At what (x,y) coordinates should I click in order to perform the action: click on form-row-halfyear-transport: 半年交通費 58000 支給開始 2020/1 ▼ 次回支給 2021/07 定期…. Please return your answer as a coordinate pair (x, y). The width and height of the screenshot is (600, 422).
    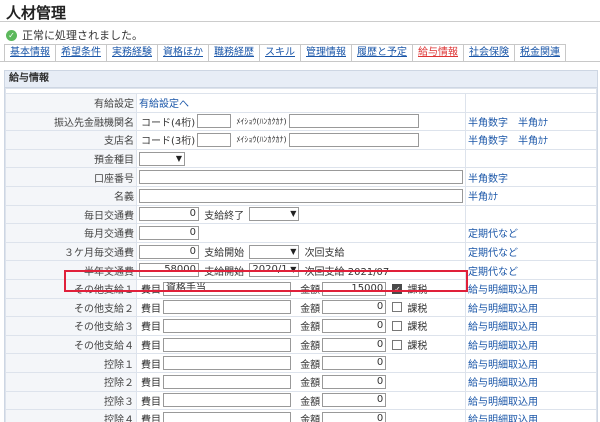
    Looking at the image, I should click on (301, 270).